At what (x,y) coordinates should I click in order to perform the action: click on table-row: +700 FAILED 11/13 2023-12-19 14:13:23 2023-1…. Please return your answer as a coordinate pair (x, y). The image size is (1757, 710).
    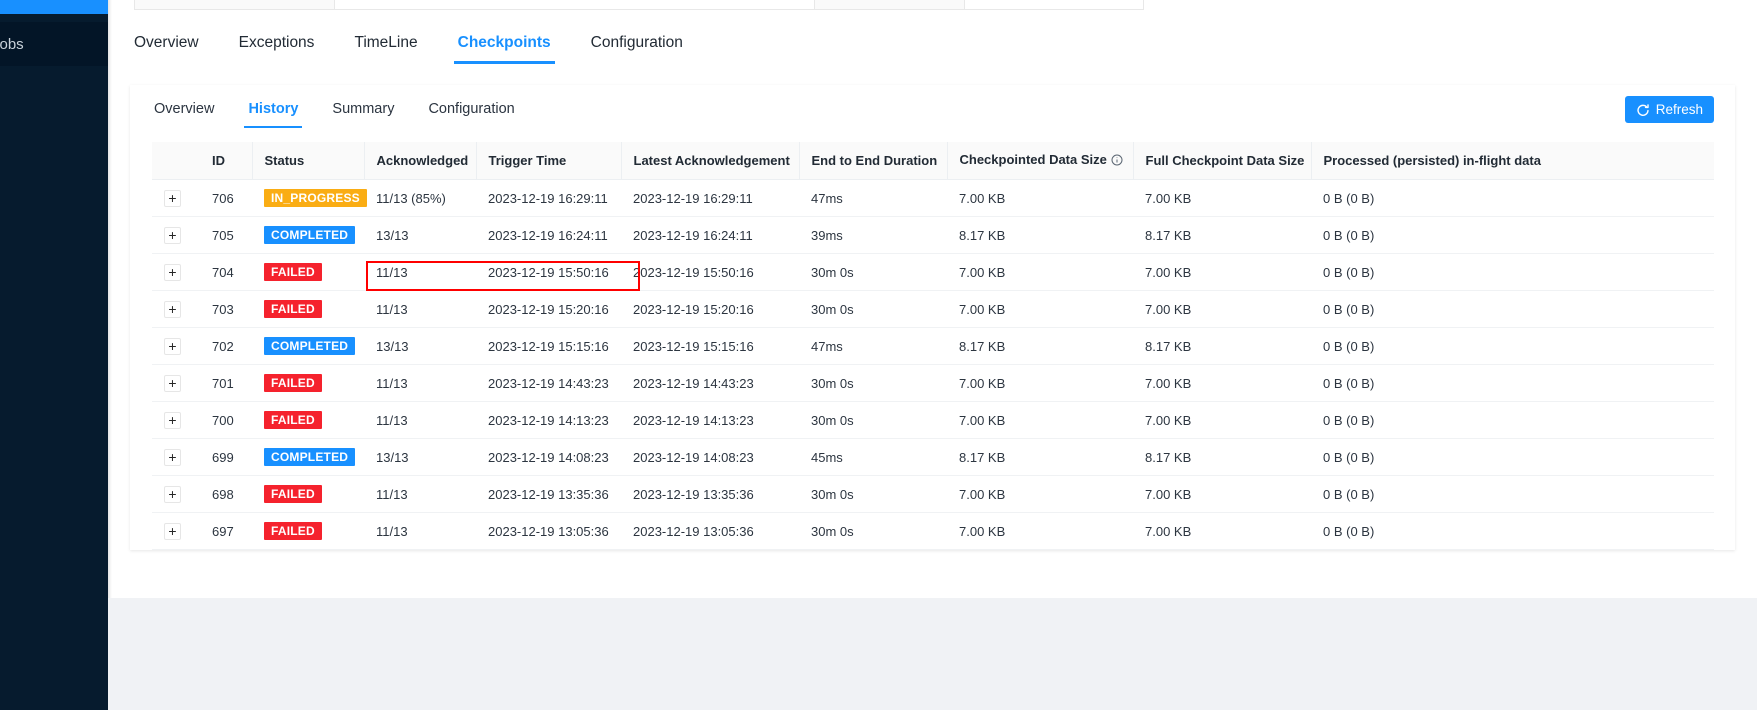
    Looking at the image, I should click on (933, 420).